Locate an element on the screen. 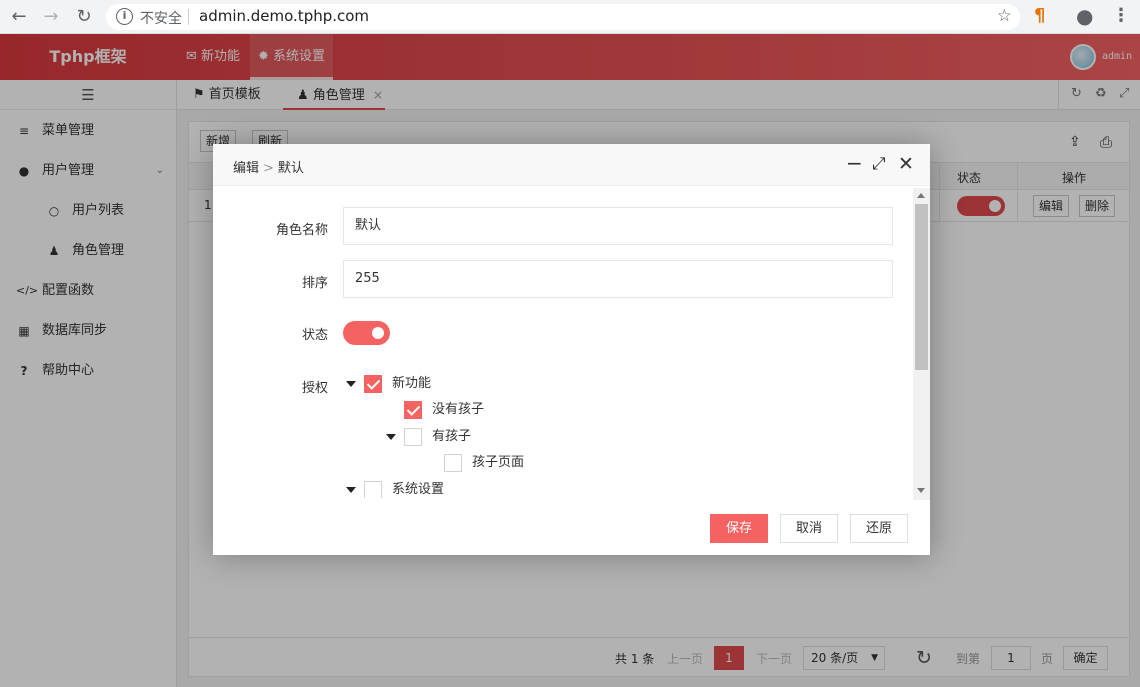  forward-icon: → is located at coordinates (51, 17).